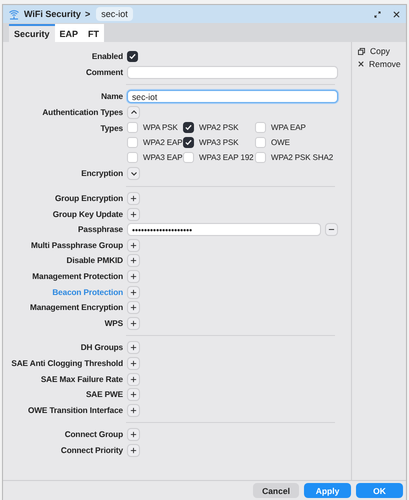 Image resolution: width=409 pixels, height=500 pixels. Describe the element at coordinates (100, 229) in the screenshot. I see `field-label: Passphrase` at that location.